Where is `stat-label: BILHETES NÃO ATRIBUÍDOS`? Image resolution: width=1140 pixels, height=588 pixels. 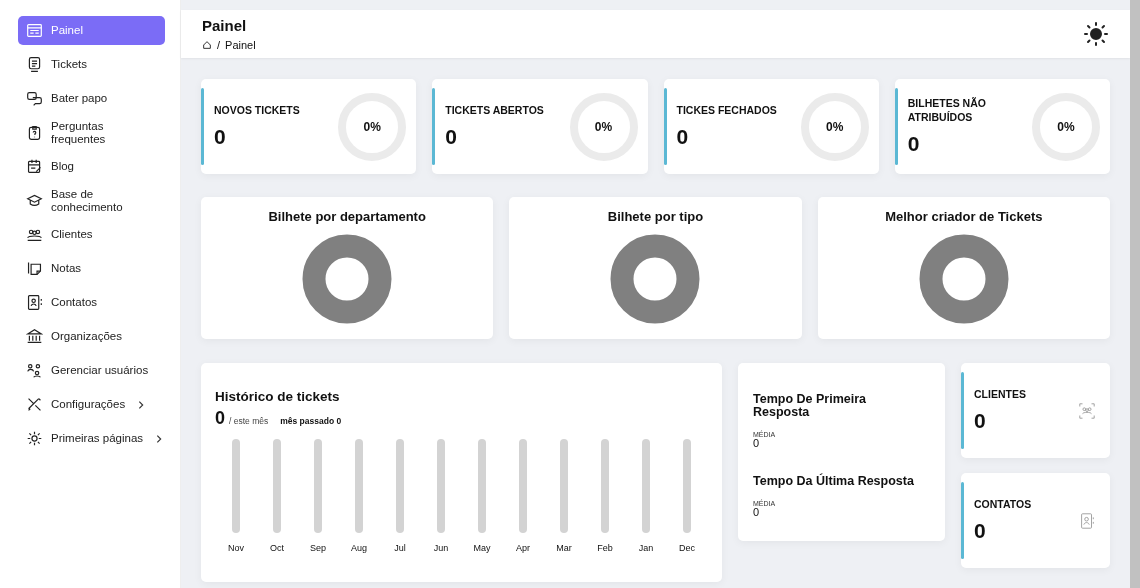
stat-label: BILHETES NÃO ATRIBUÍDOS is located at coordinates (947, 110).